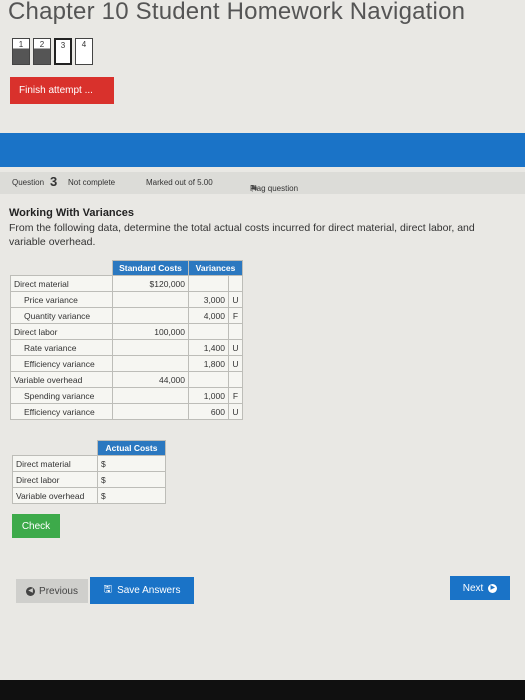 This screenshot has width=525, height=700. I want to click on table-row: Rate variance 1,400 U, so click(126, 347).